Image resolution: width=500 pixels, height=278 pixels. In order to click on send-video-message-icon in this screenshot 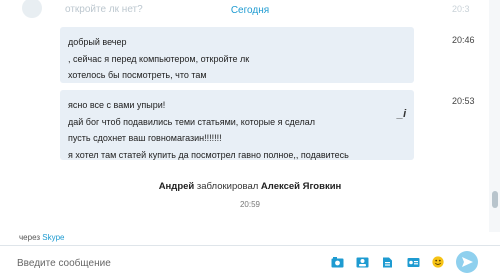, I will do `click(413, 262)`.